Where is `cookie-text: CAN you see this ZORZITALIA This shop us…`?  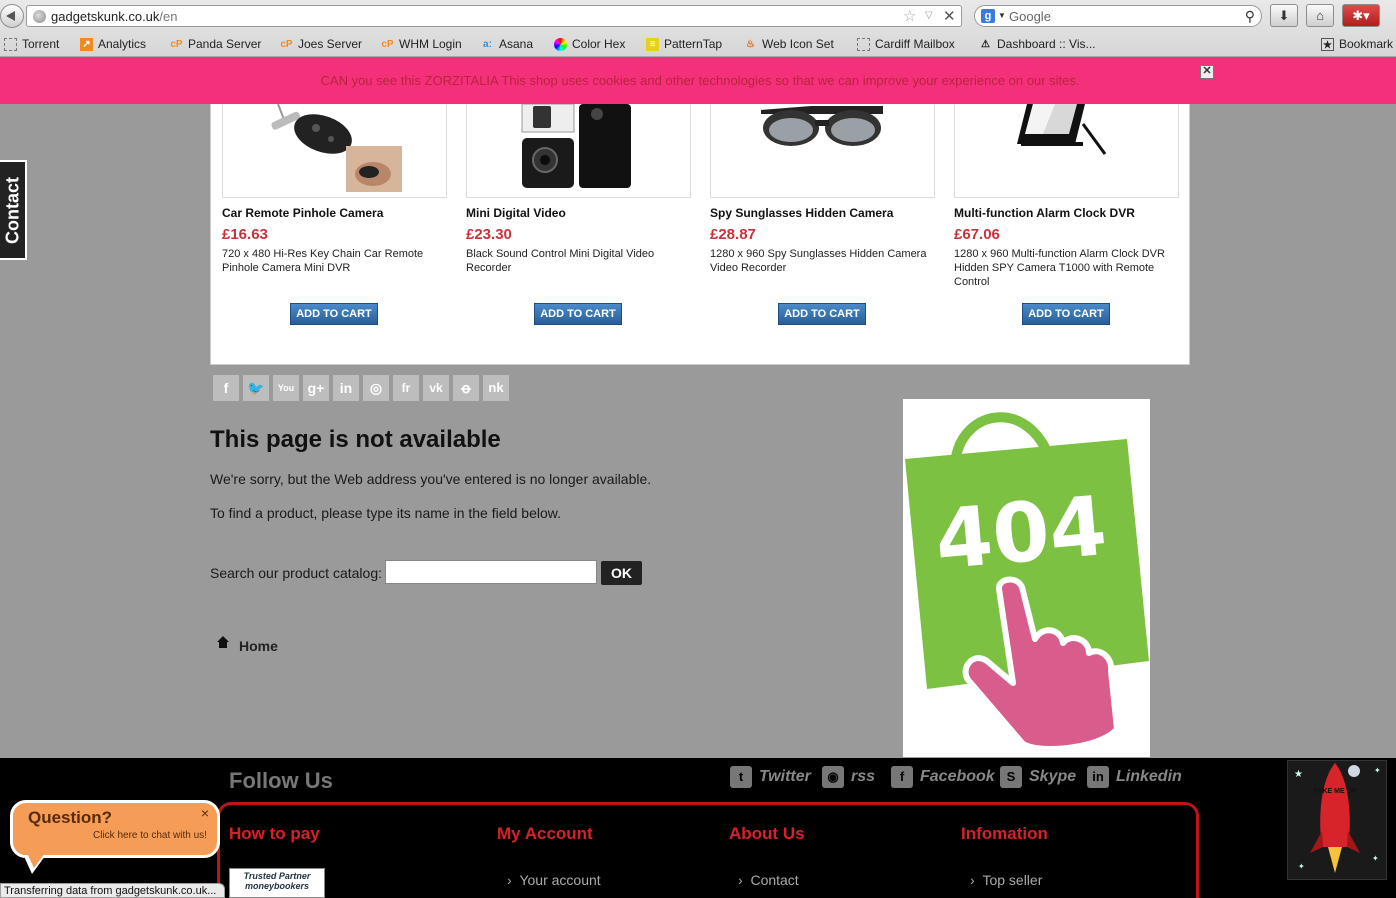 cookie-text: CAN you see this ZORZITALIA This shop us… is located at coordinates (700, 80).